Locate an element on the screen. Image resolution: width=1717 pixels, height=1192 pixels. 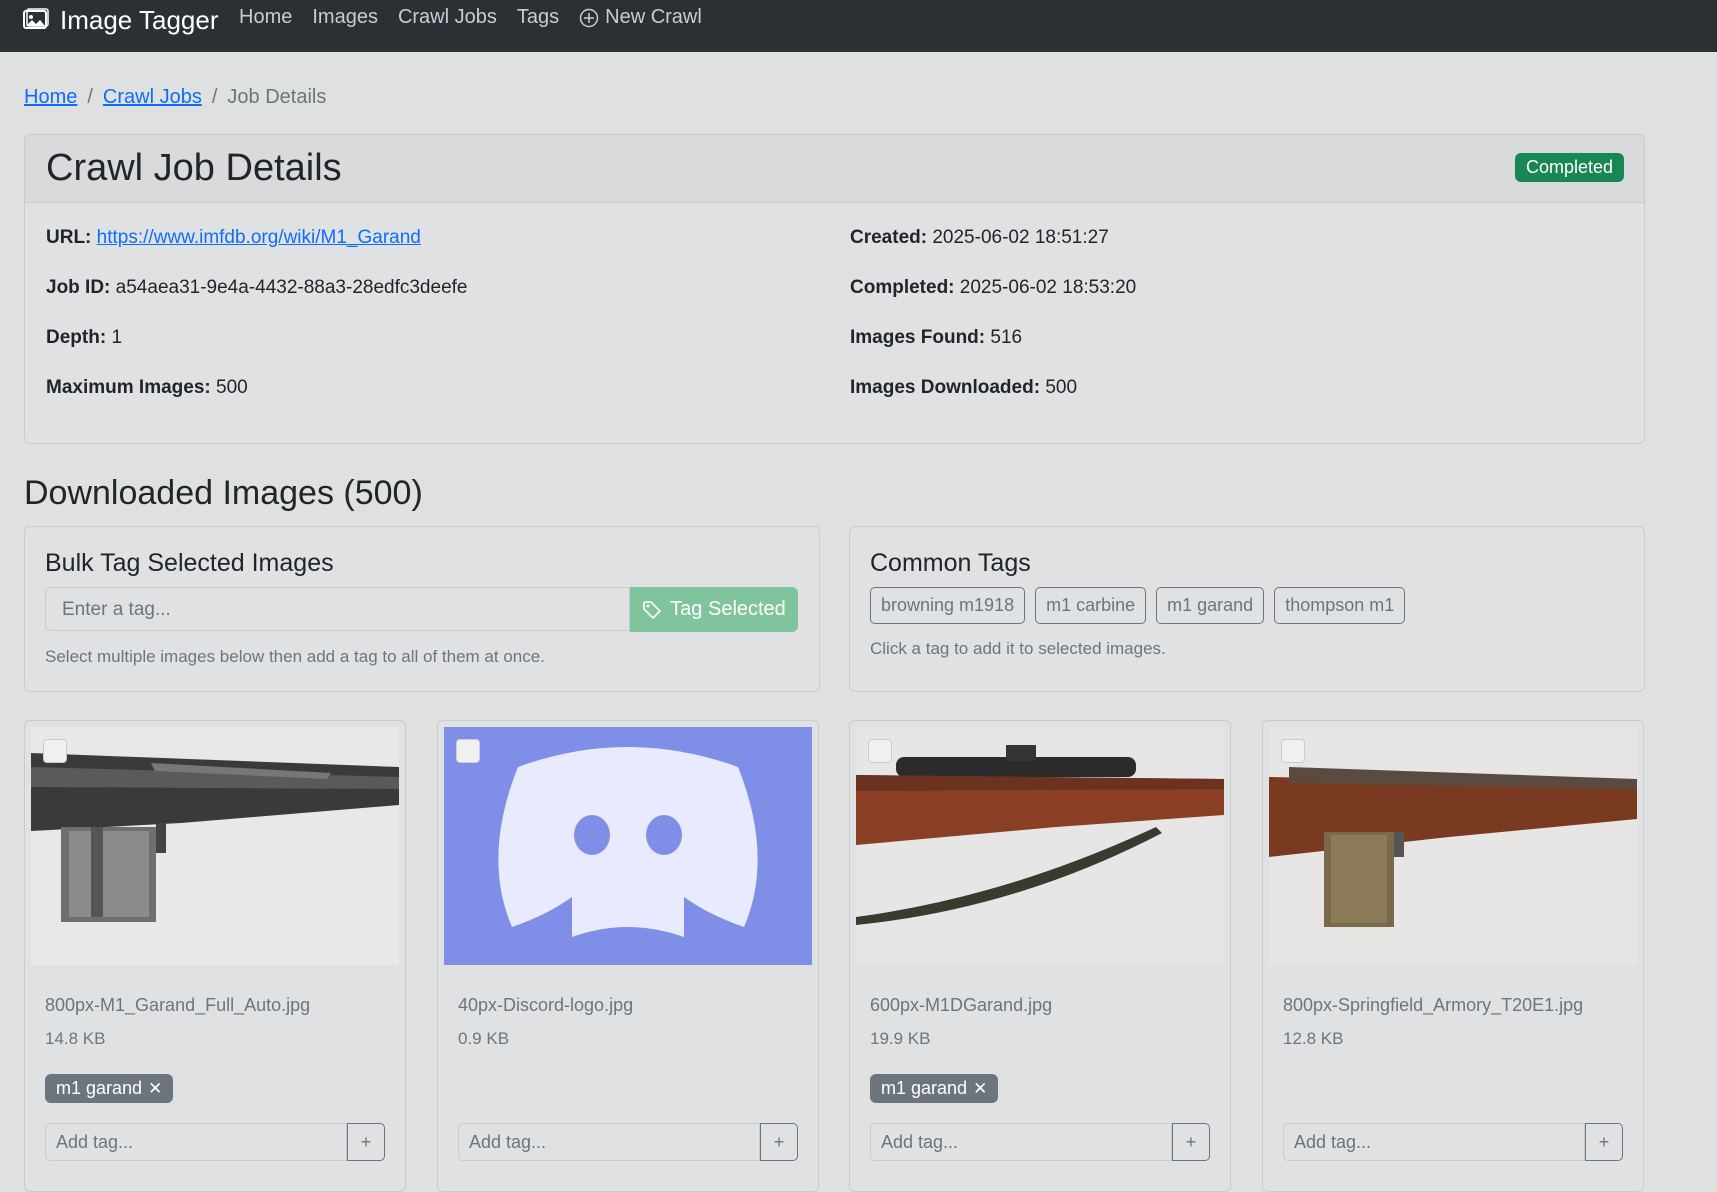
job-details-header: Crawl Job Details Completed is located at coordinates (834, 169).